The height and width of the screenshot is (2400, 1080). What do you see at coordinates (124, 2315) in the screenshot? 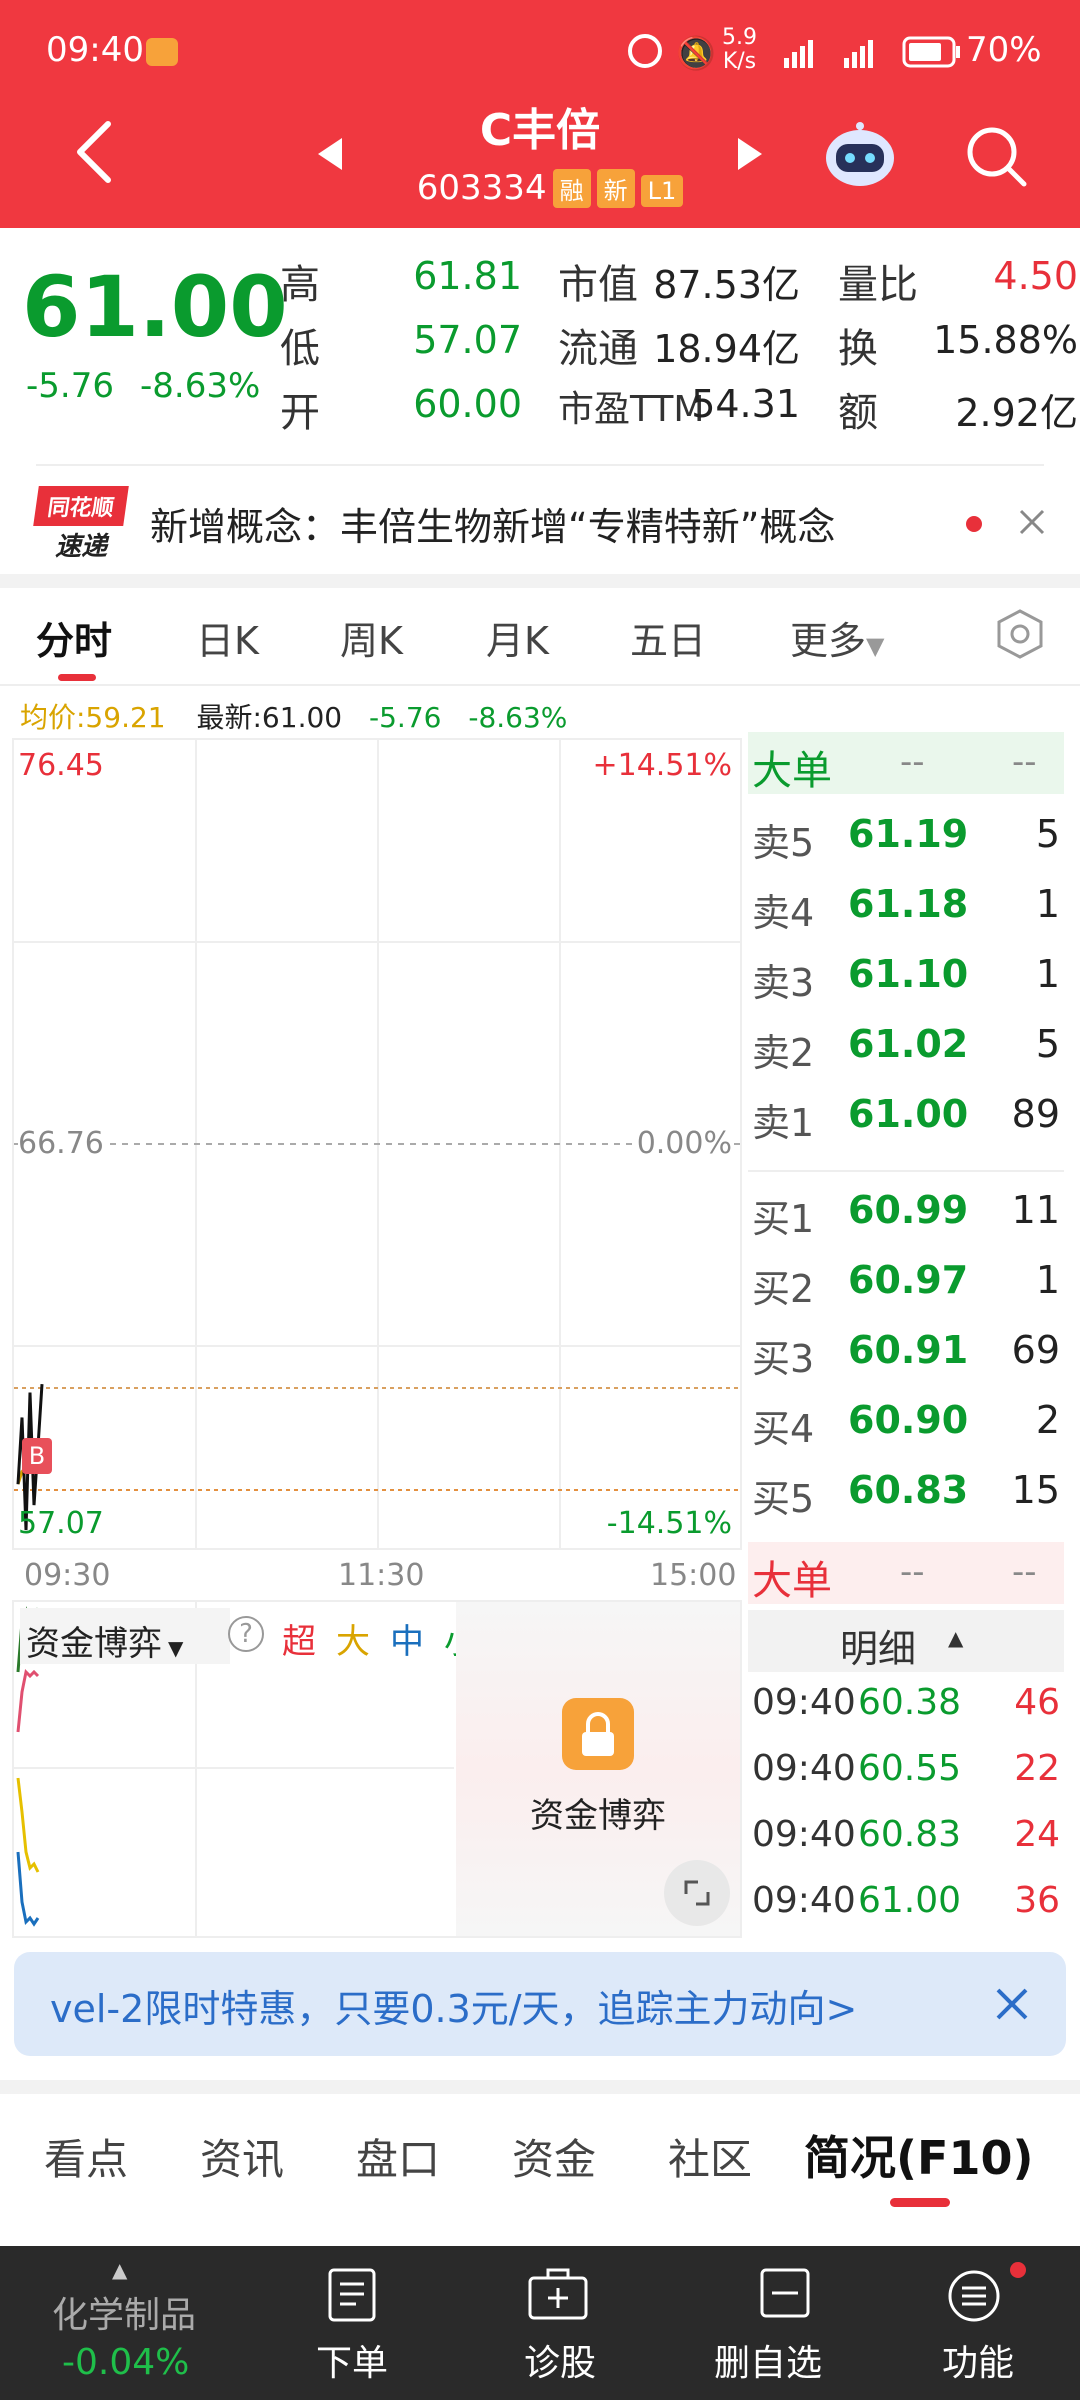
I see `sector-name: 化学制品` at bounding box center [124, 2315].